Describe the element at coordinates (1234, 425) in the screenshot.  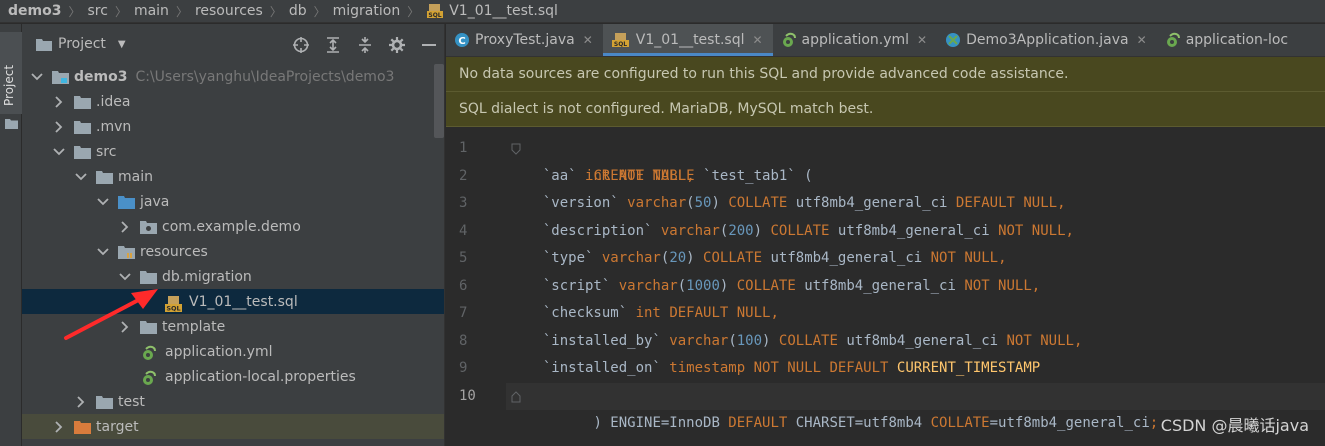
I see `watermark: CSDN @晨曦话java` at that location.